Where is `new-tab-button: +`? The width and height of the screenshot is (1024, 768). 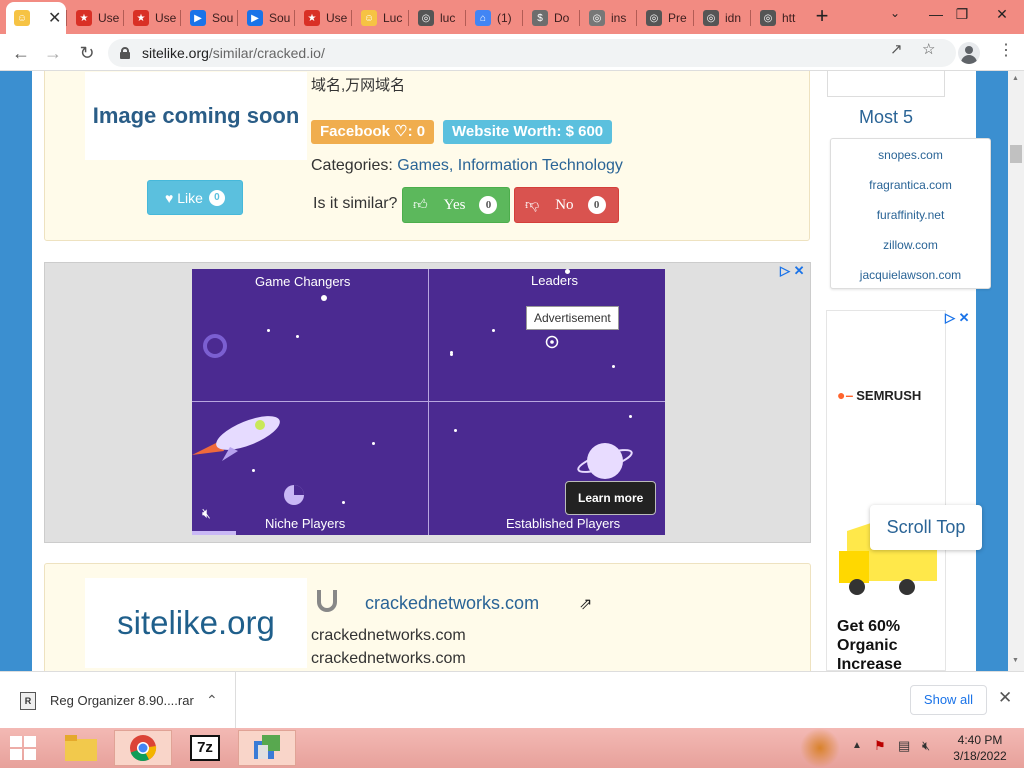
new-tab-button: + is located at coordinates (822, 17).